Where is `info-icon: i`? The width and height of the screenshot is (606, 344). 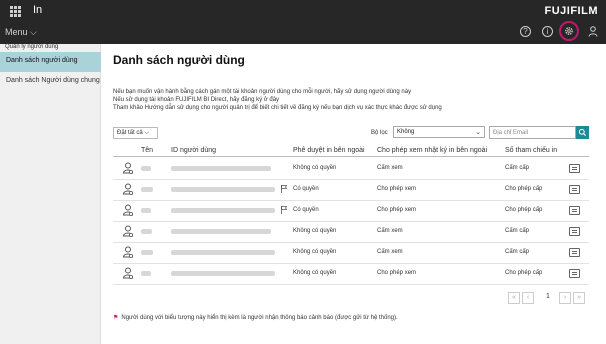 info-icon: i is located at coordinates (547, 31).